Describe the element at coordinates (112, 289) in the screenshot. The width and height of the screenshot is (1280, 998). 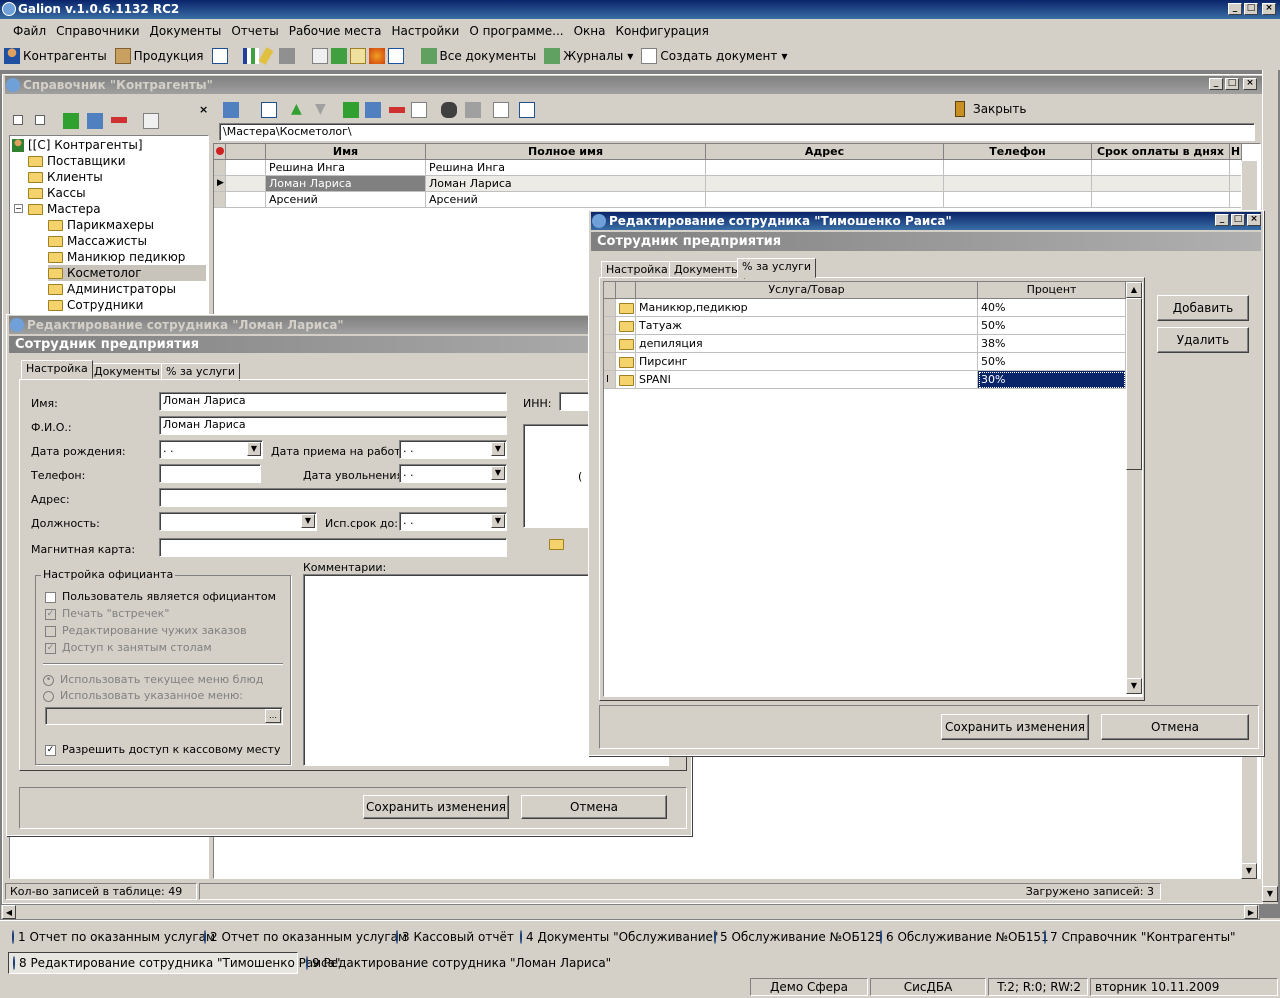
I see `tree-item: Администраторы` at that location.